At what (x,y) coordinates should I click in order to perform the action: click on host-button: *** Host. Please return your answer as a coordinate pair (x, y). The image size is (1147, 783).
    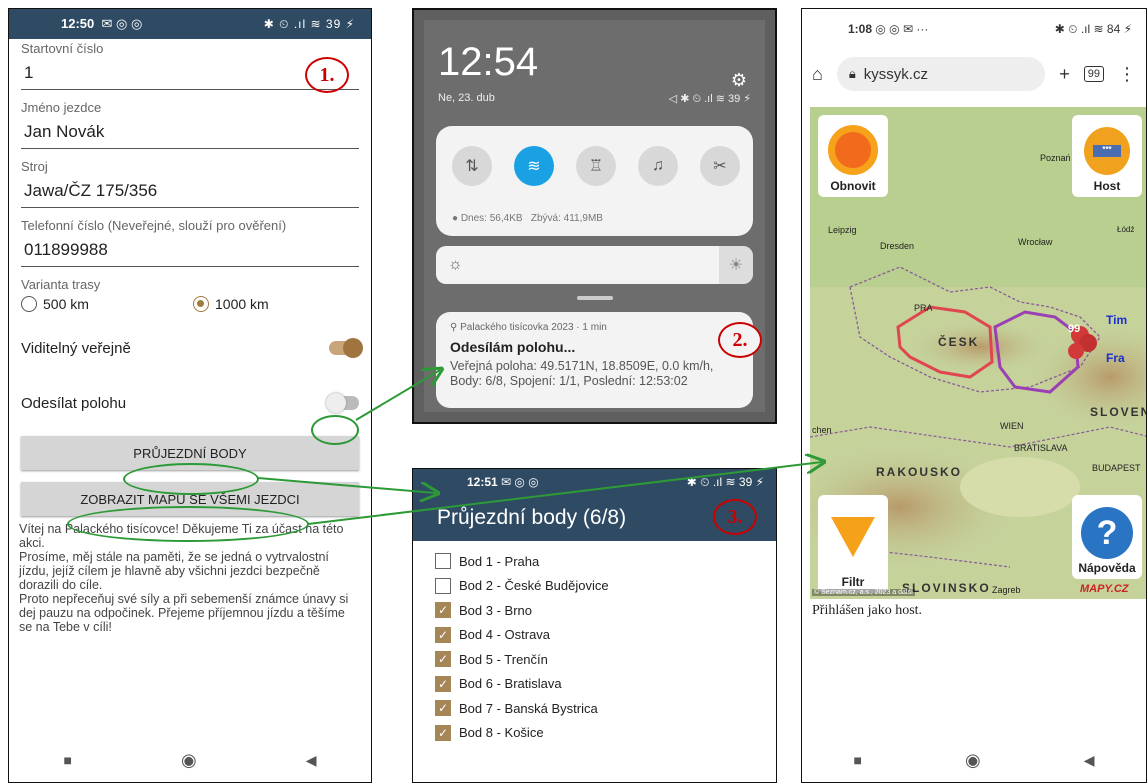
    Looking at the image, I should click on (1107, 156).